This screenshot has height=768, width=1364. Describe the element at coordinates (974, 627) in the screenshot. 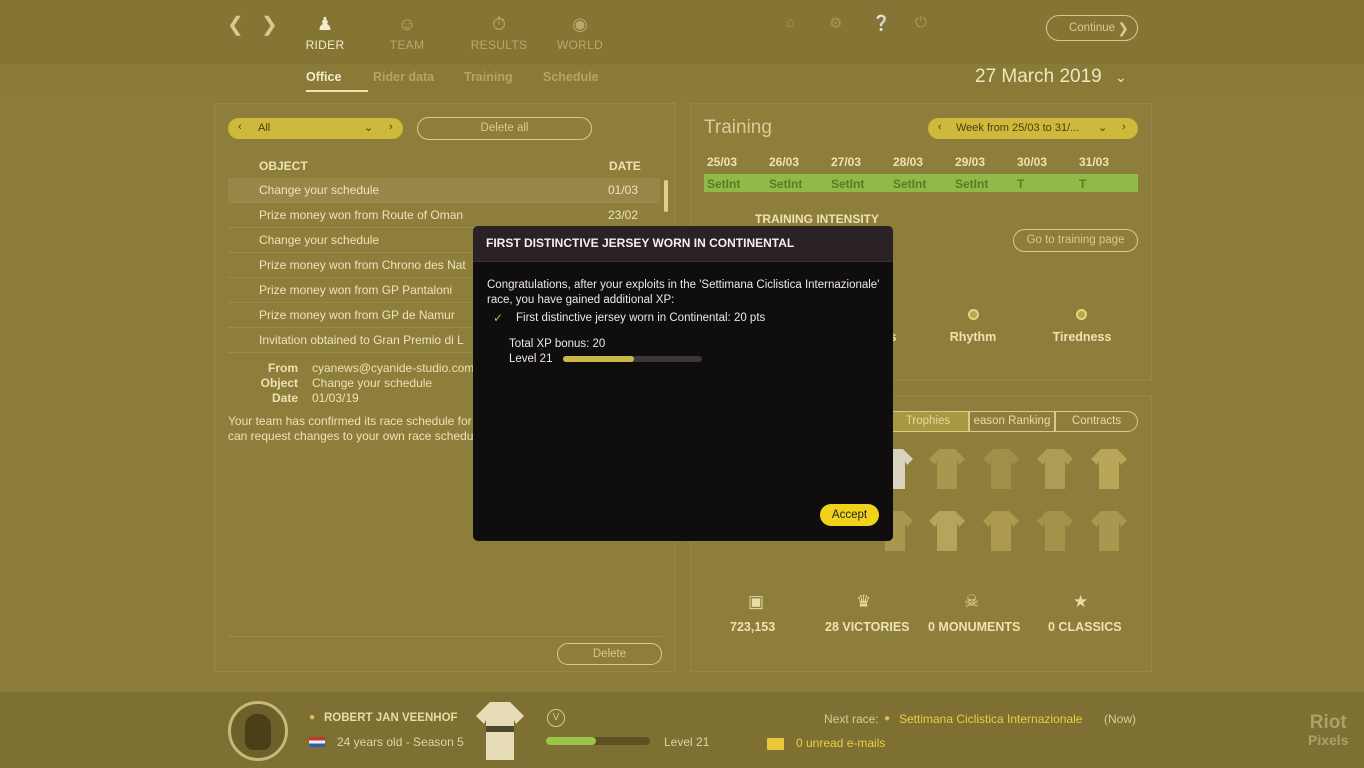

I see `monuments-count: 0 MONUMENTS` at that location.